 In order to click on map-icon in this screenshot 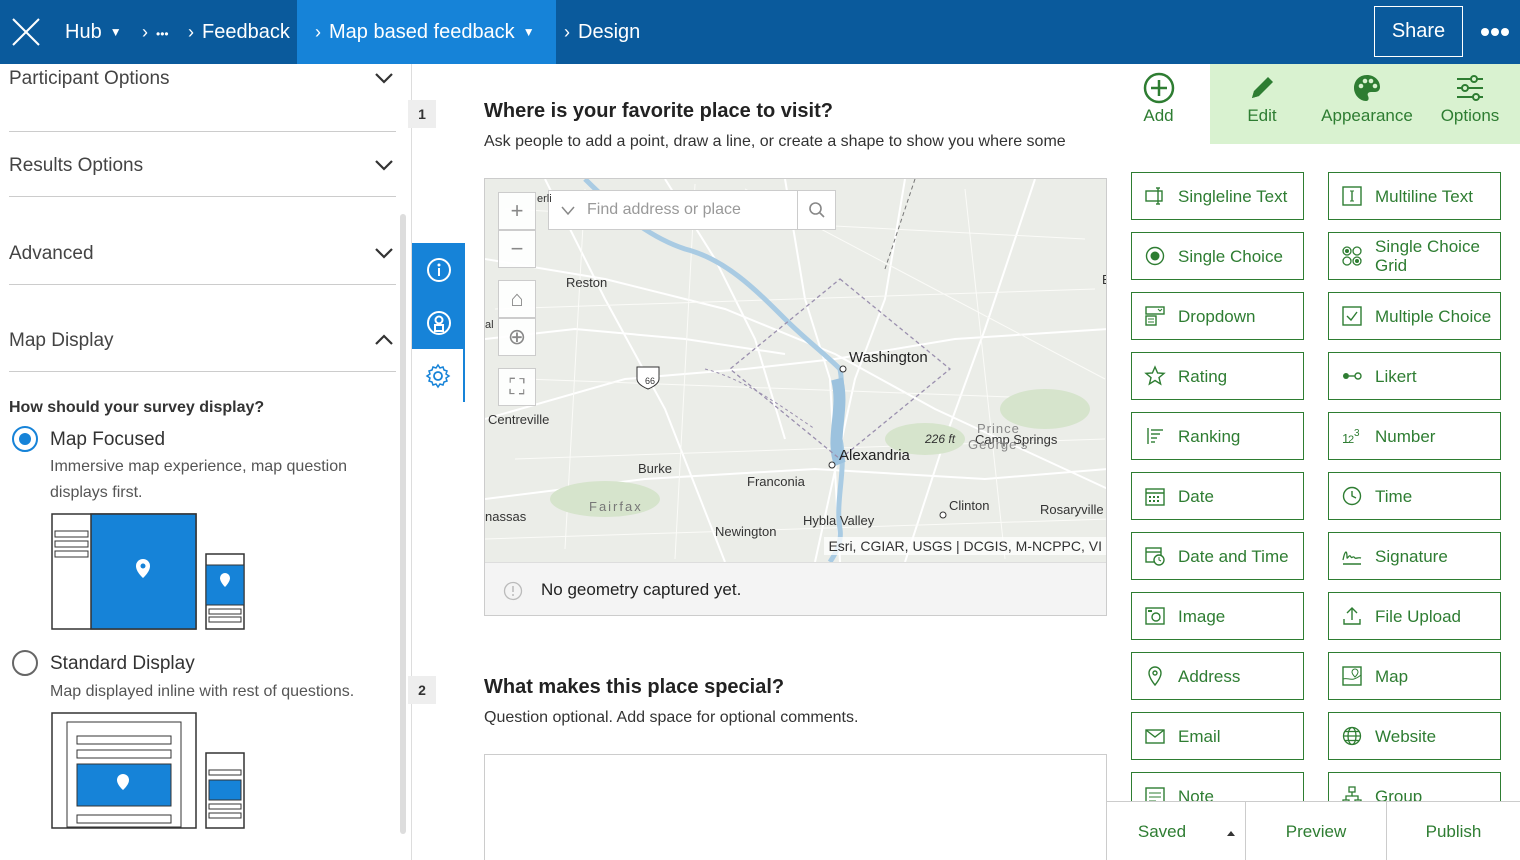, I will do `click(1352, 676)`.